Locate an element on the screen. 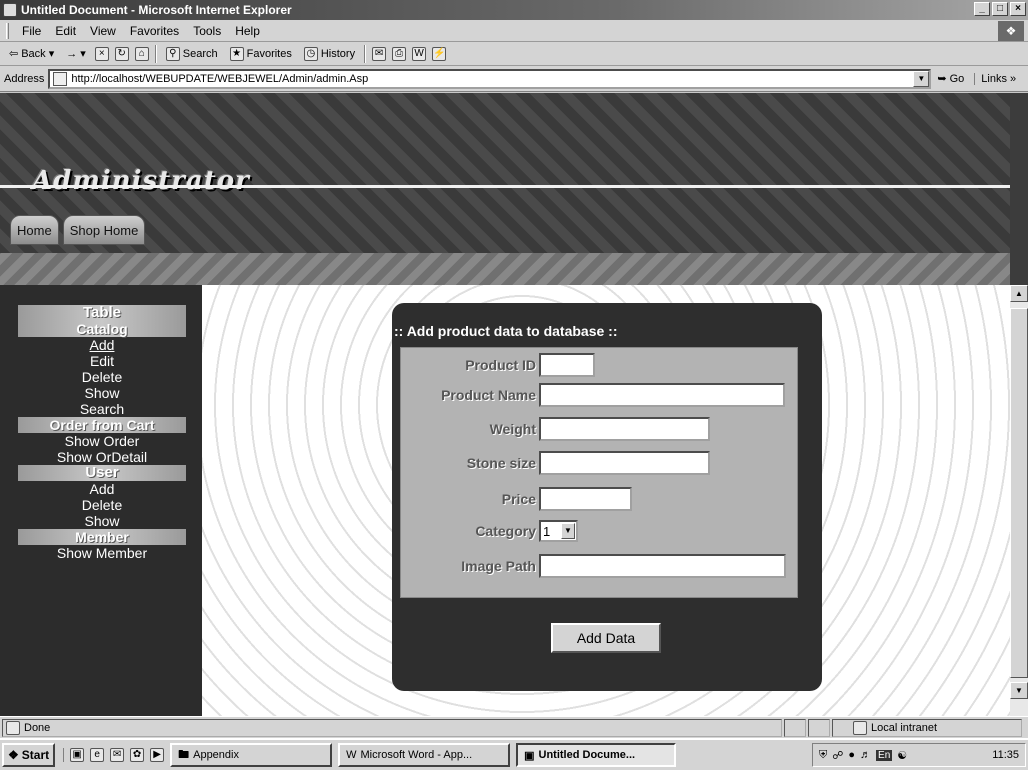 Image resolution: width=1028 pixels, height=770 pixels. favorites-button: ★ Favorites is located at coordinates (261, 53).